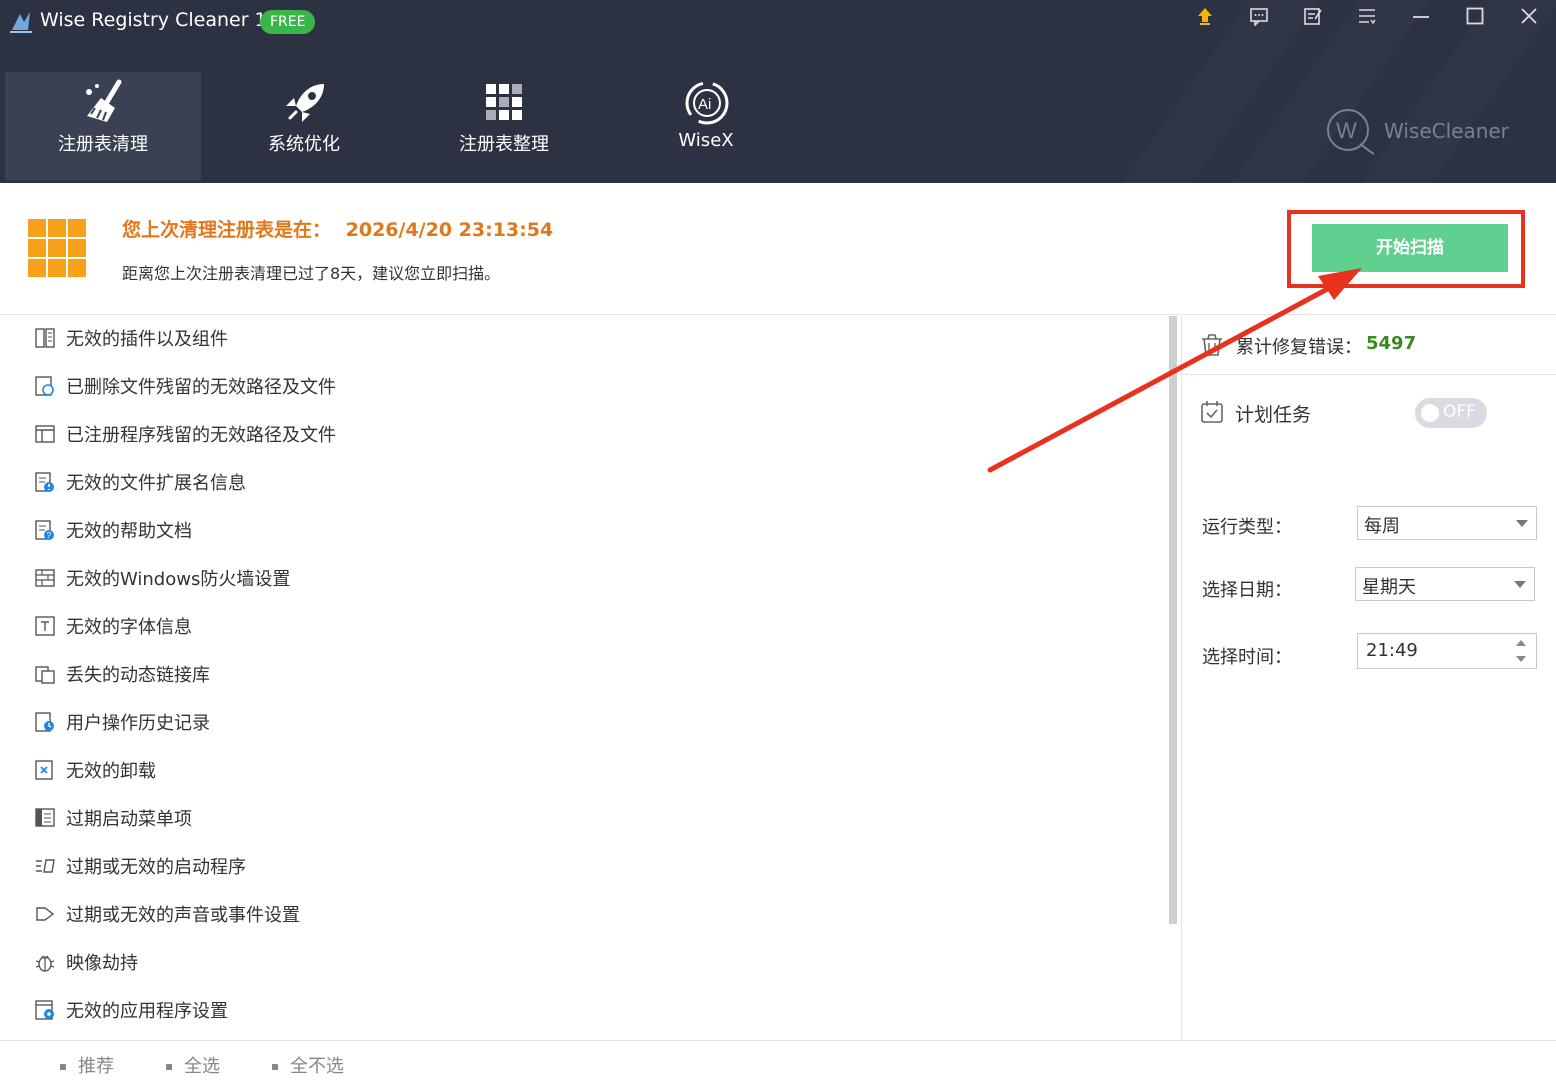 This screenshot has width=1556, height=1086. I want to click on broom-icon, so click(104, 100).